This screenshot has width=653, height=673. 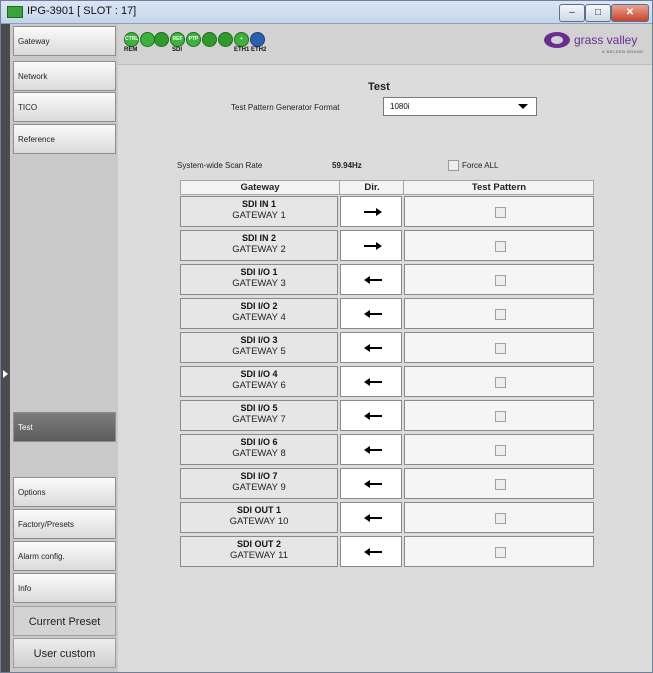 What do you see at coordinates (460, 106) in the screenshot?
I see `tpg-format-select: 1080i` at bounding box center [460, 106].